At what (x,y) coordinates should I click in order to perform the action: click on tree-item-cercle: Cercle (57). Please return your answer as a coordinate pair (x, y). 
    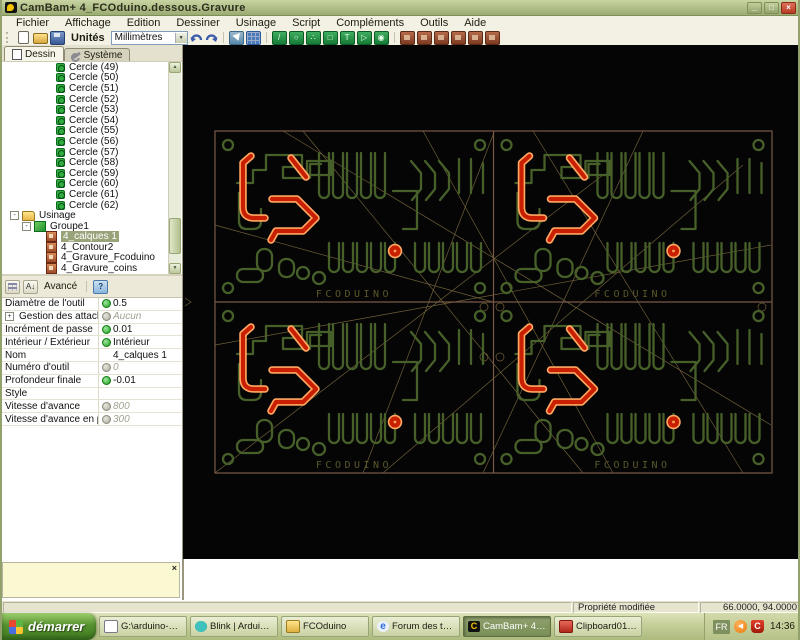
    Looking at the image, I should click on (92, 152).